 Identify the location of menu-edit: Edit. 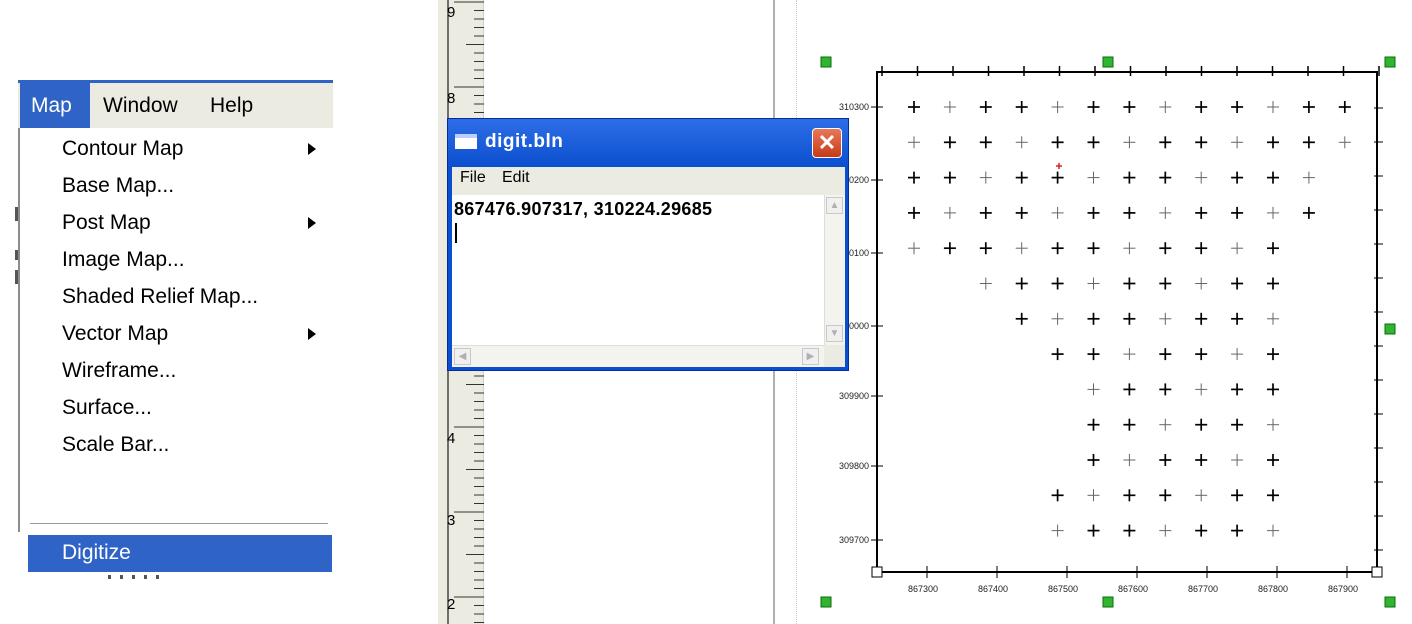
(516, 178).